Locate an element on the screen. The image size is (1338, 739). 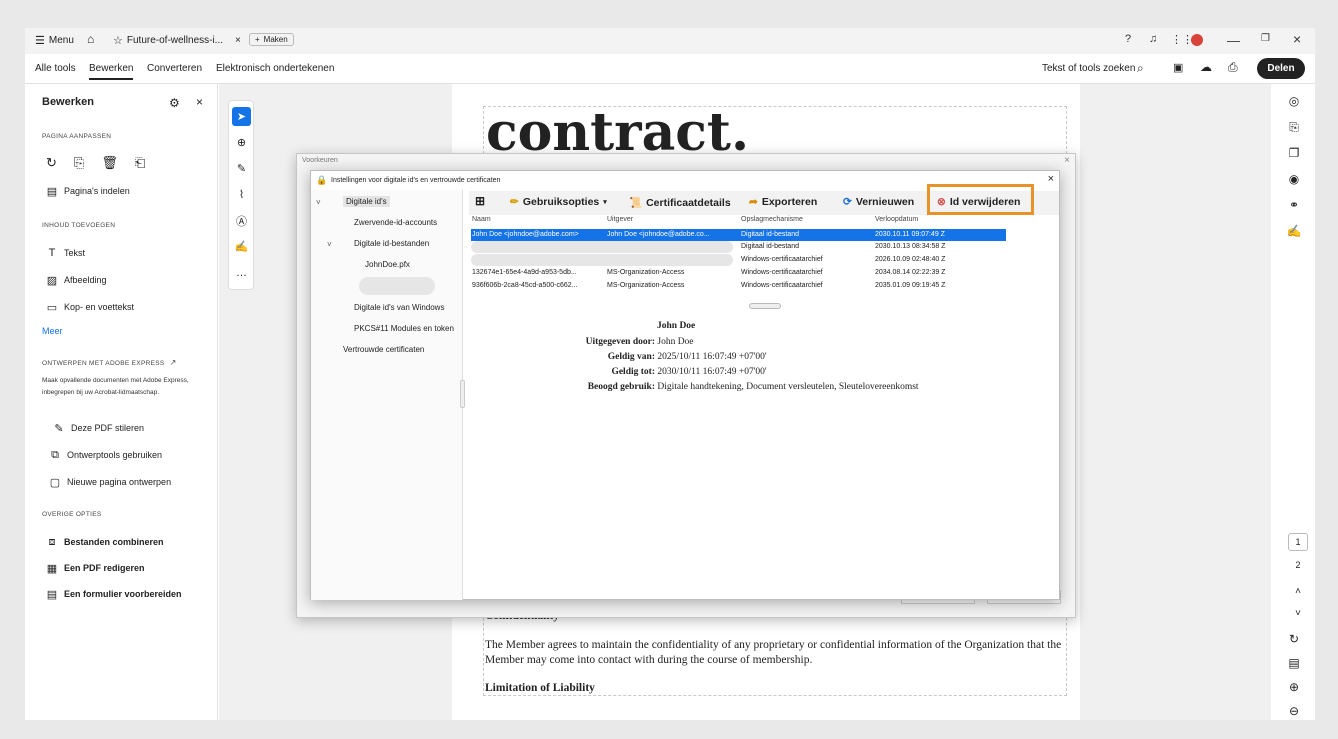
tree-item-windows: Digitale id's van Windows is located at coordinates (399, 307).